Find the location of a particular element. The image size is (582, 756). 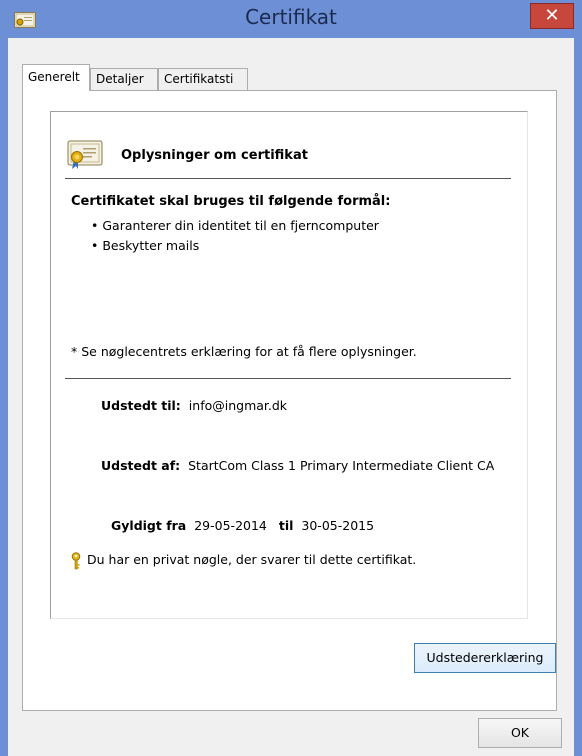

issued-to-row: Udstedt til: info@ingmar.dk is located at coordinates (194, 405).